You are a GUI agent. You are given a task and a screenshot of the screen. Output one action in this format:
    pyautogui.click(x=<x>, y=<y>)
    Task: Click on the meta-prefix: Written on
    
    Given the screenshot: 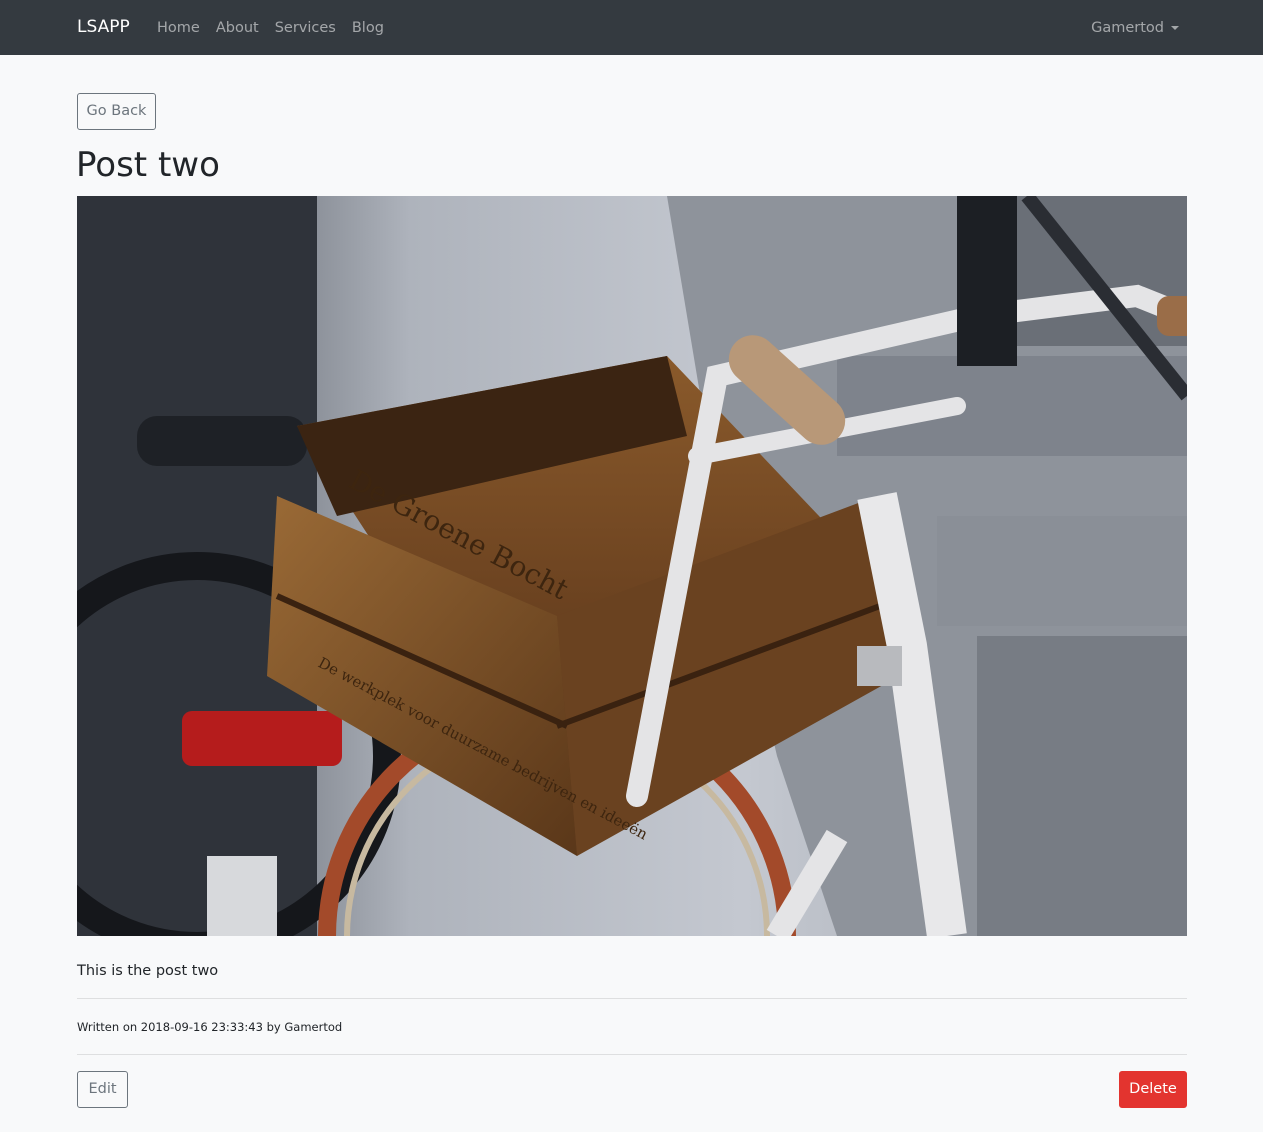 What is the action you would take?
    pyautogui.click(x=107, y=1027)
    